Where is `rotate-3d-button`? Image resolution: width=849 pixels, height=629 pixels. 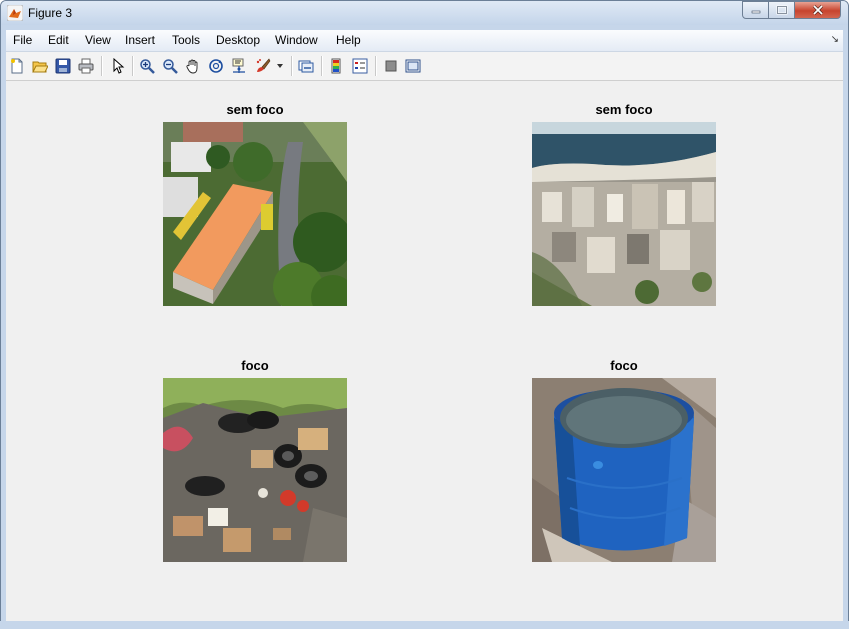
rotate-3d-button is located at coordinates (216, 66).